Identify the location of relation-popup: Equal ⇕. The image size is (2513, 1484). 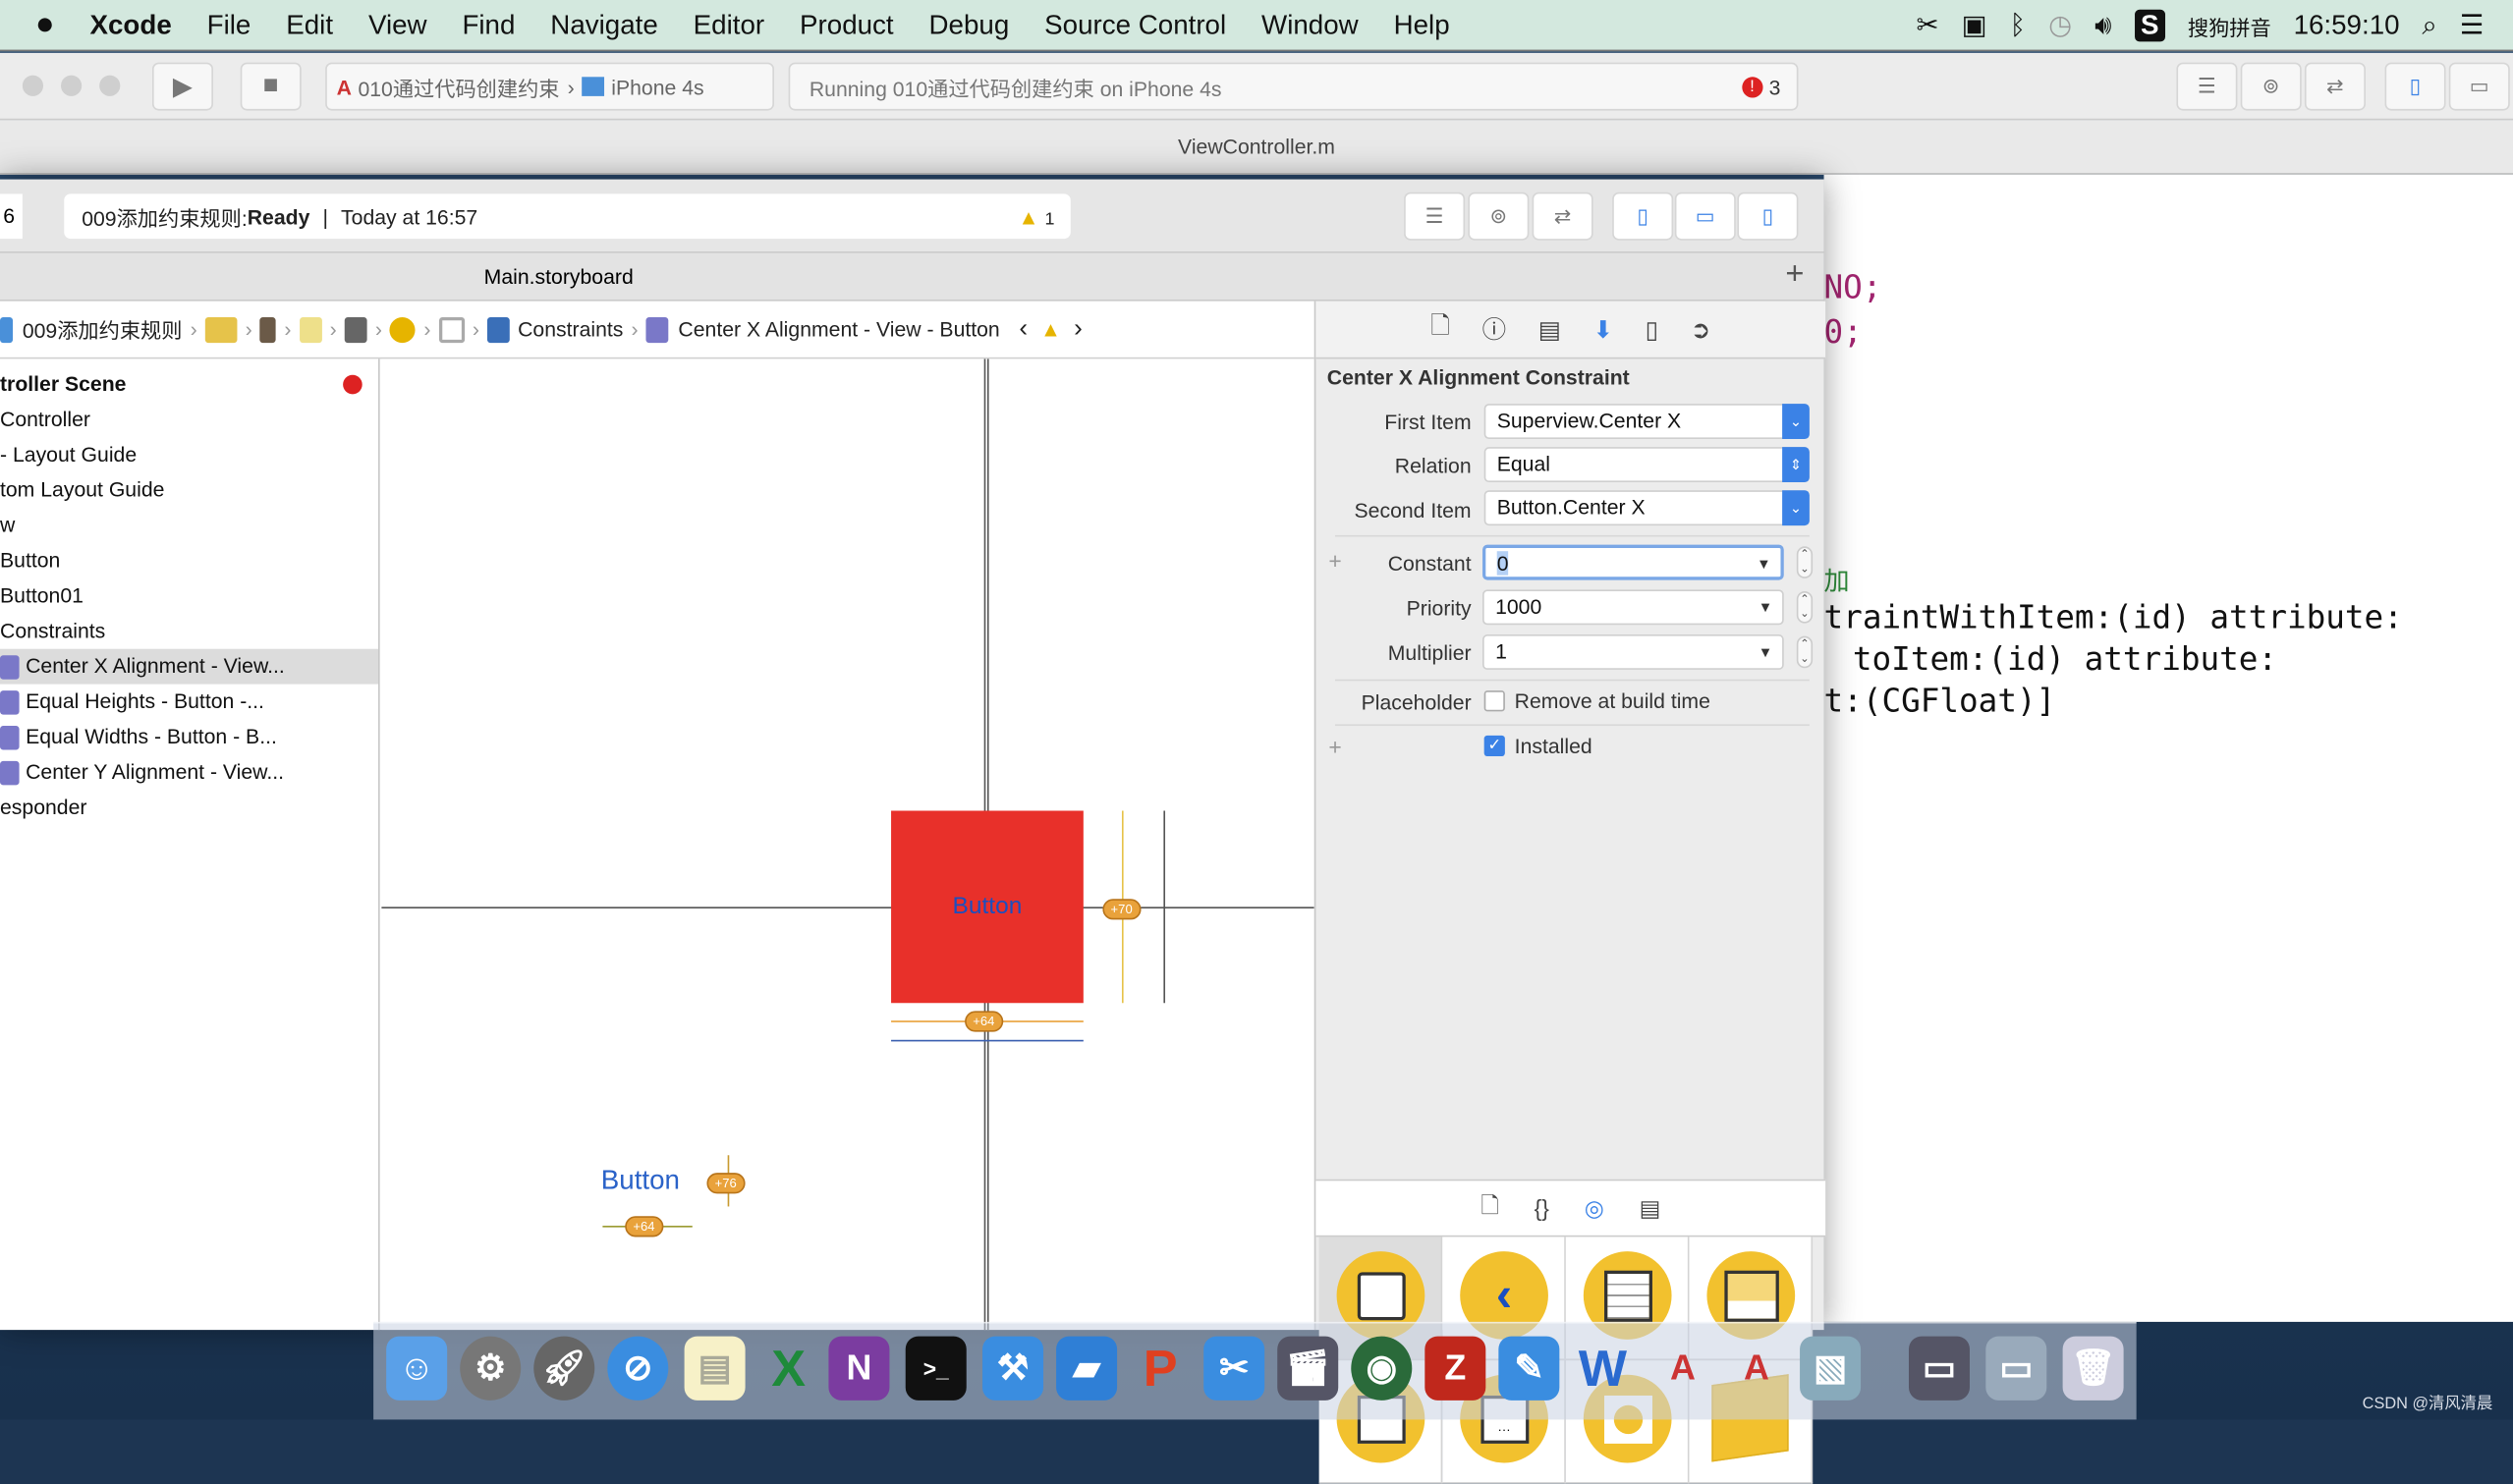
(1646, 465).